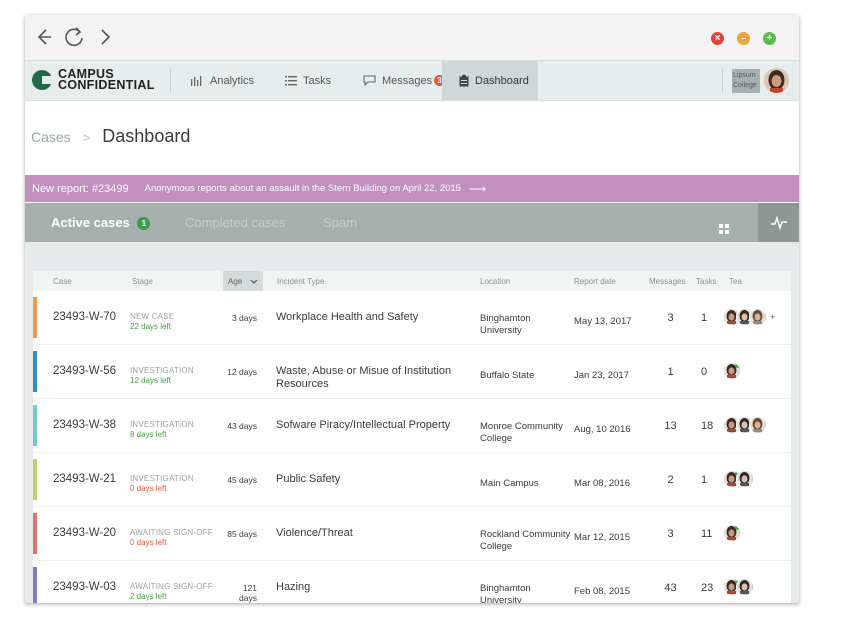 This screenshot has width=860, height=620. What do you see at coordinates (602, 483) in the screenshot?
I see `report-date: Mar 08, 2016` at bounding box center [602, 483].